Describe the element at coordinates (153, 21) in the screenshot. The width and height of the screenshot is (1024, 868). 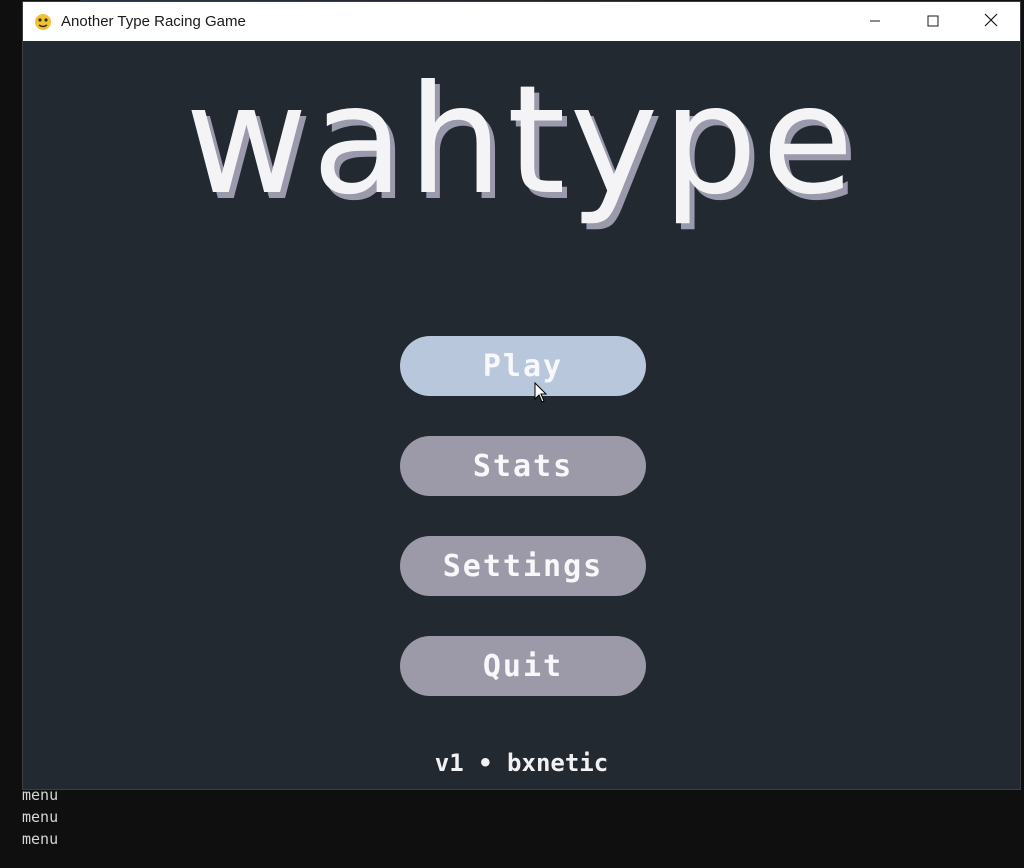
I see `window-title: Another Type Racing Game` at that location.